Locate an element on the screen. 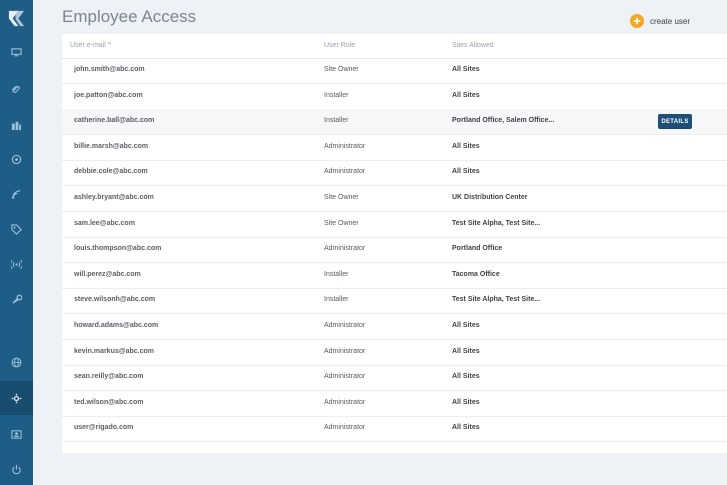 The height and width of the screenshot is (485, 727). create-user-button: create user is located at coordinates (660, 21).